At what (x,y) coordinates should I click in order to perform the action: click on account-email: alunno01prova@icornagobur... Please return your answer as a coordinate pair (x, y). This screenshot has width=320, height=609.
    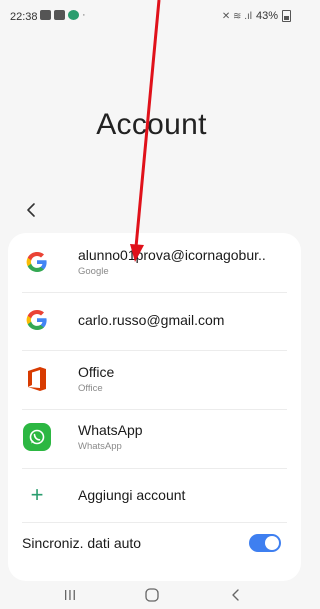
    Looking at the image, I should click on (172, 255).